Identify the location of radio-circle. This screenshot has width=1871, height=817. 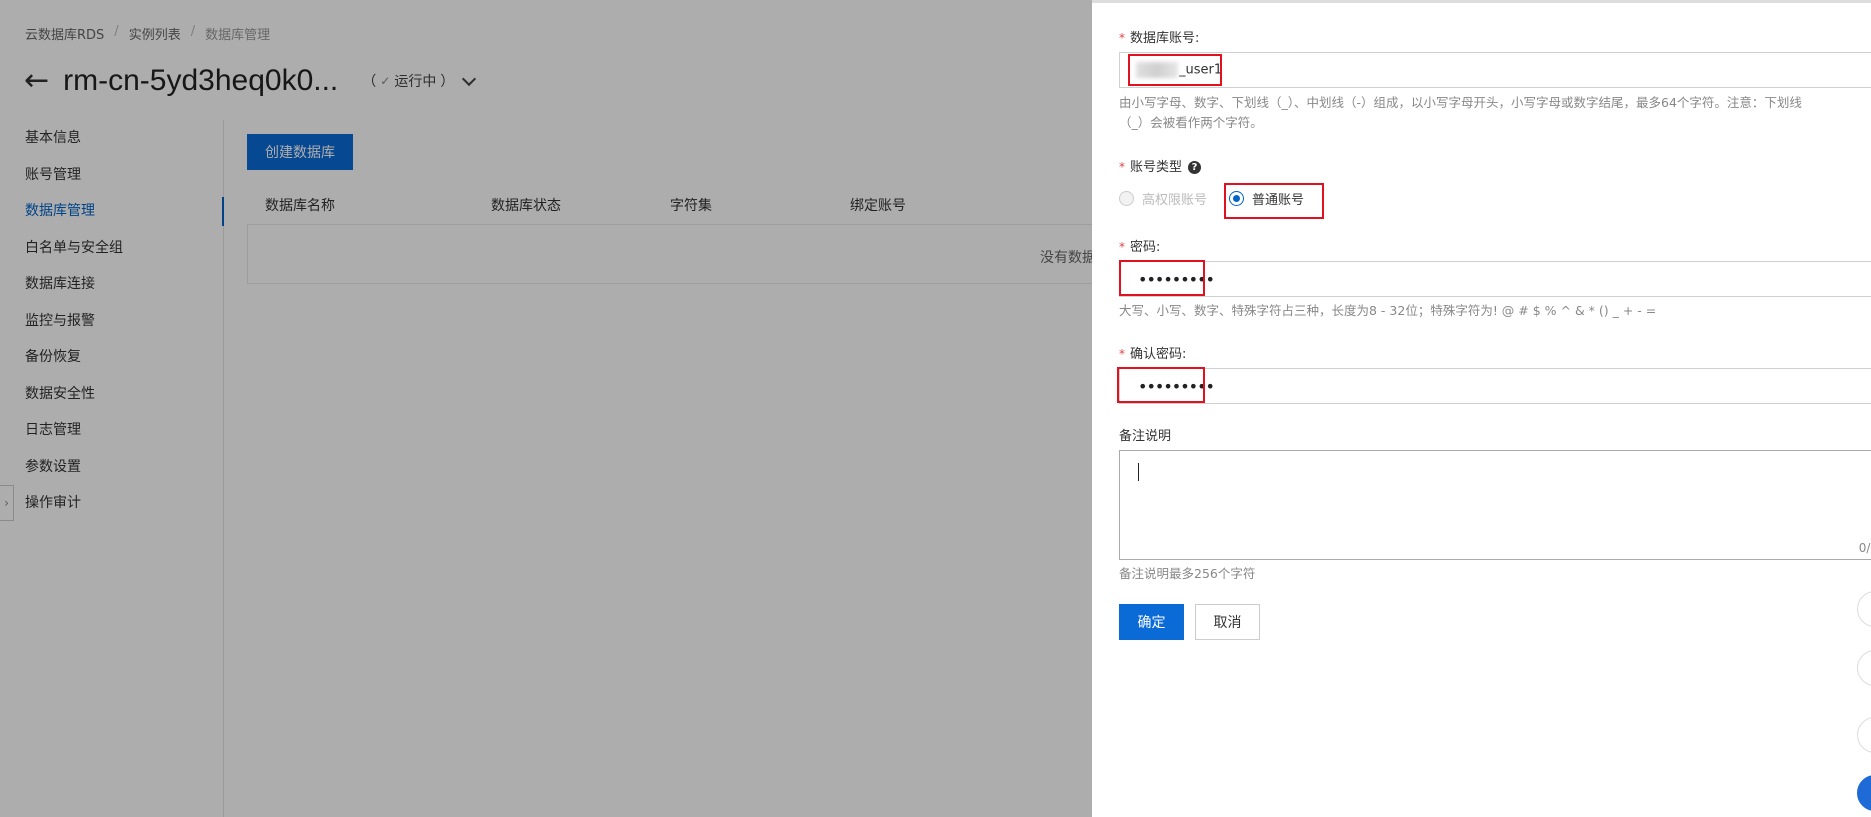
(1126, 198).